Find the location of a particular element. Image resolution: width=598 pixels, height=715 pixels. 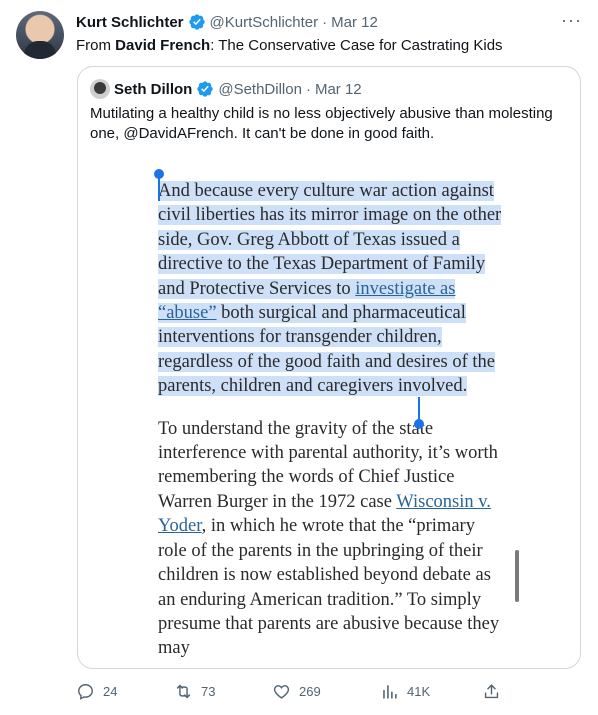

like-button: 269 is located at coordinates (296, 691).